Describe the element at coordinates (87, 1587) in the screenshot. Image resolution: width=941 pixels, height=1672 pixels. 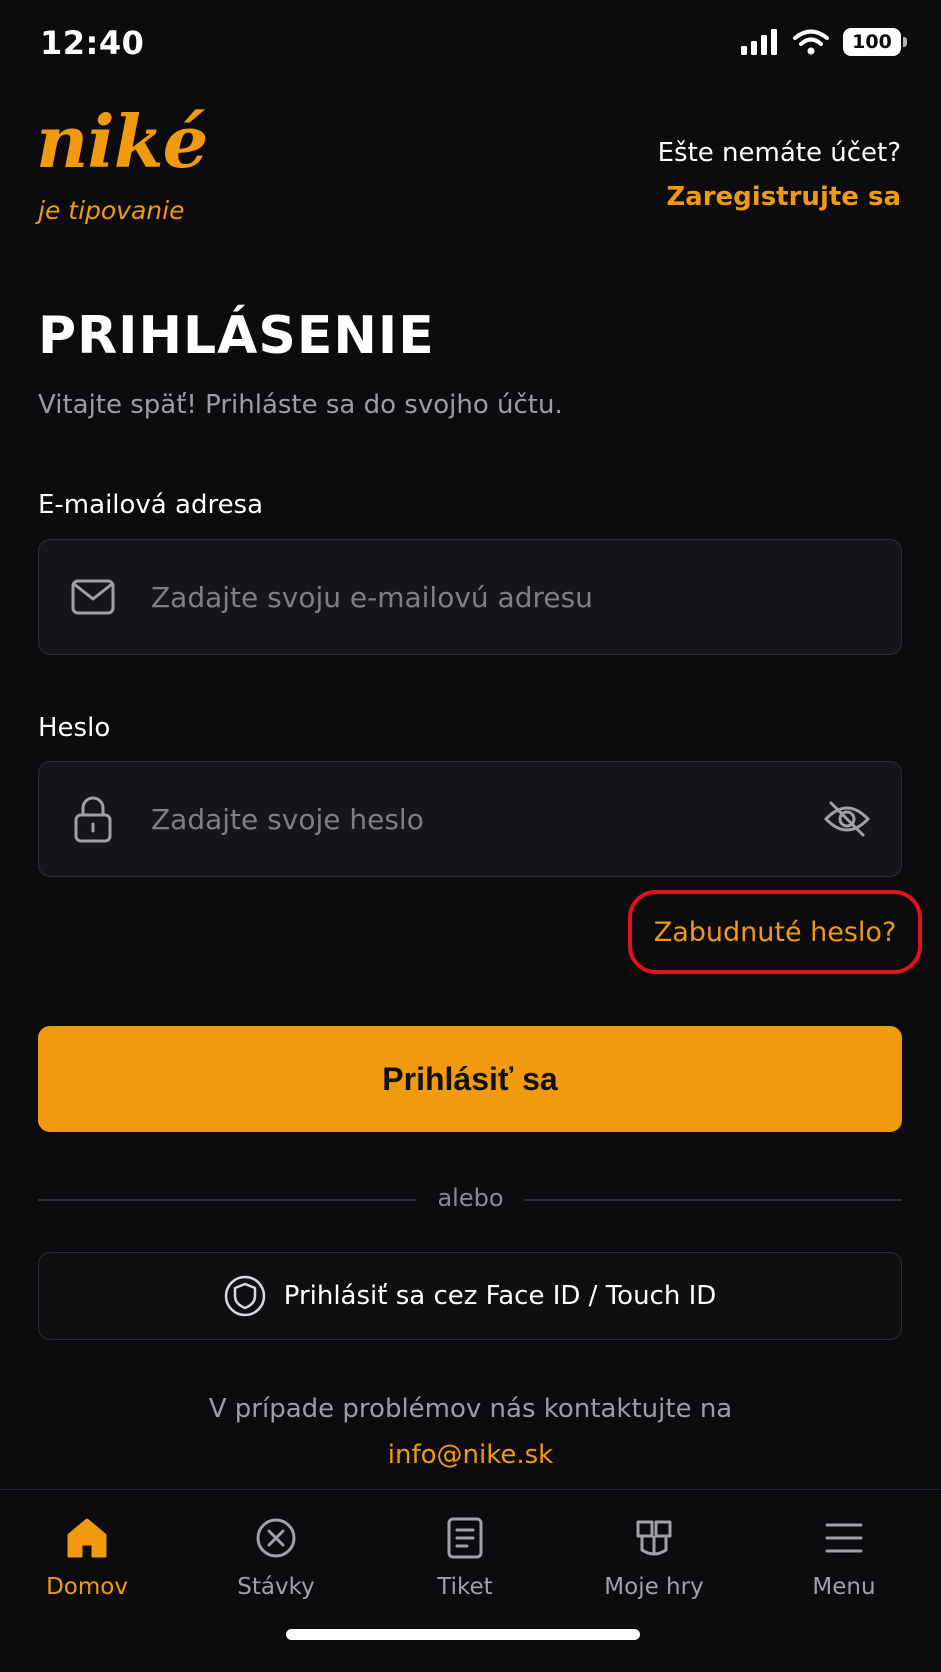
I see `nav-label-home: Domov` at that location.